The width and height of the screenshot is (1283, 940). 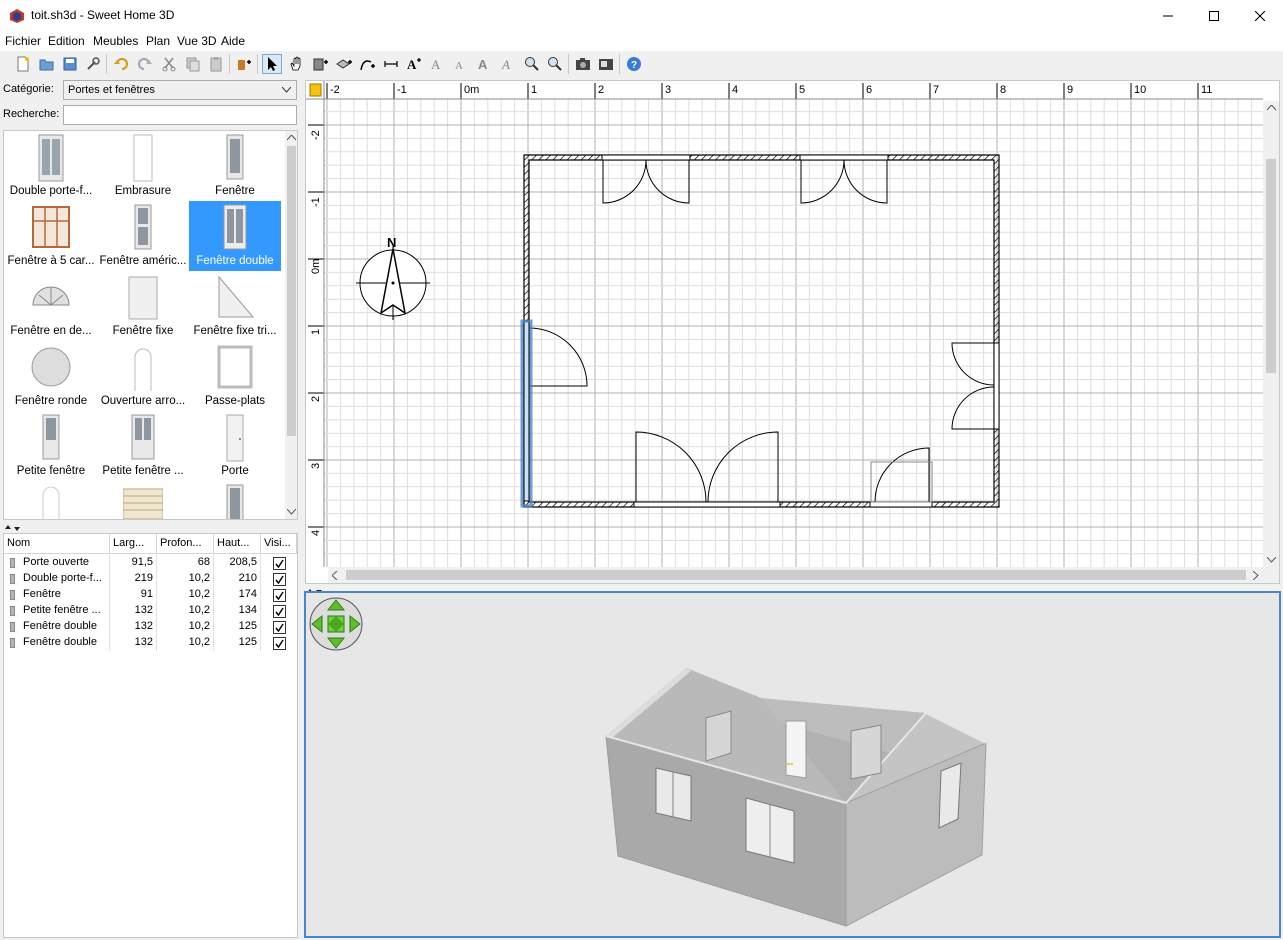 I want to click on cut-icon, so click(x=169, y=64).